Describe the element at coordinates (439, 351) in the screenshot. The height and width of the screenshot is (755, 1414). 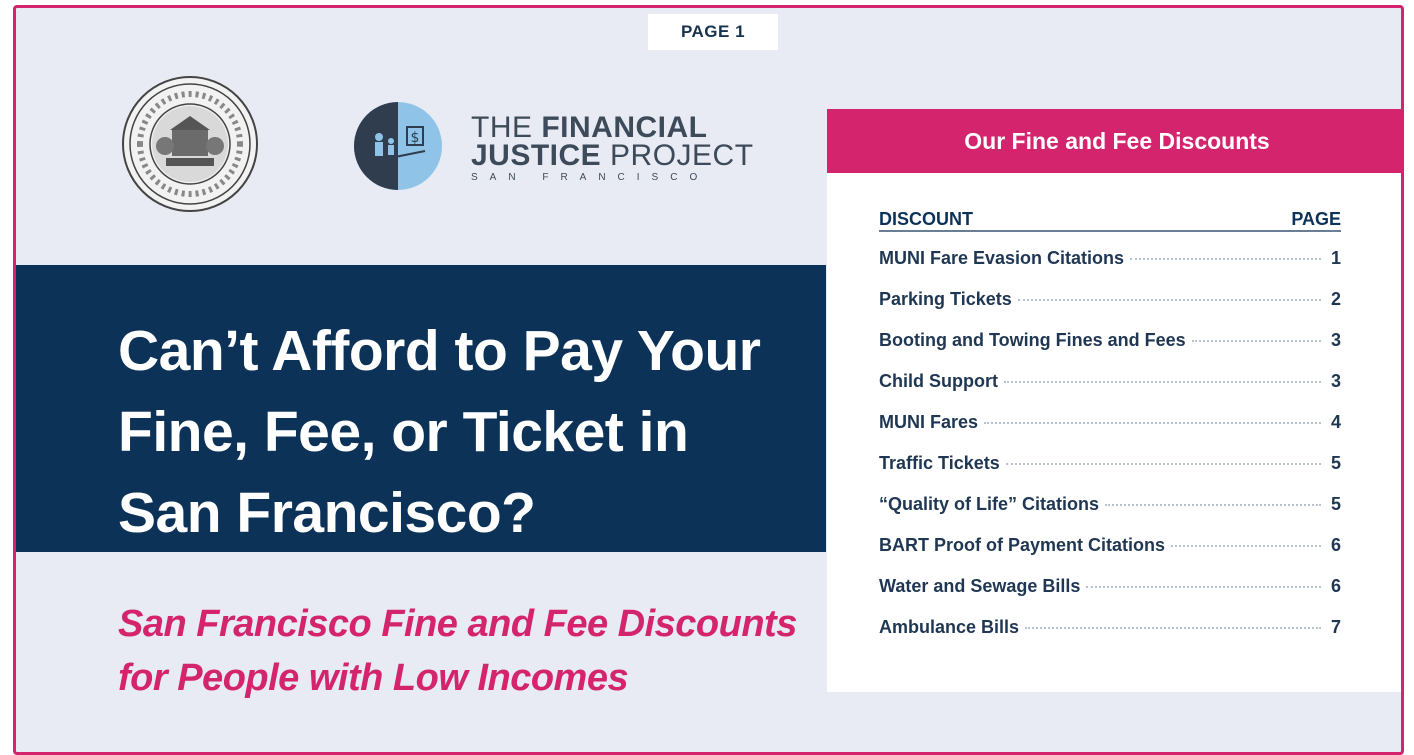
I see `title-line: Can’t Afford to Pay Your` at that location.